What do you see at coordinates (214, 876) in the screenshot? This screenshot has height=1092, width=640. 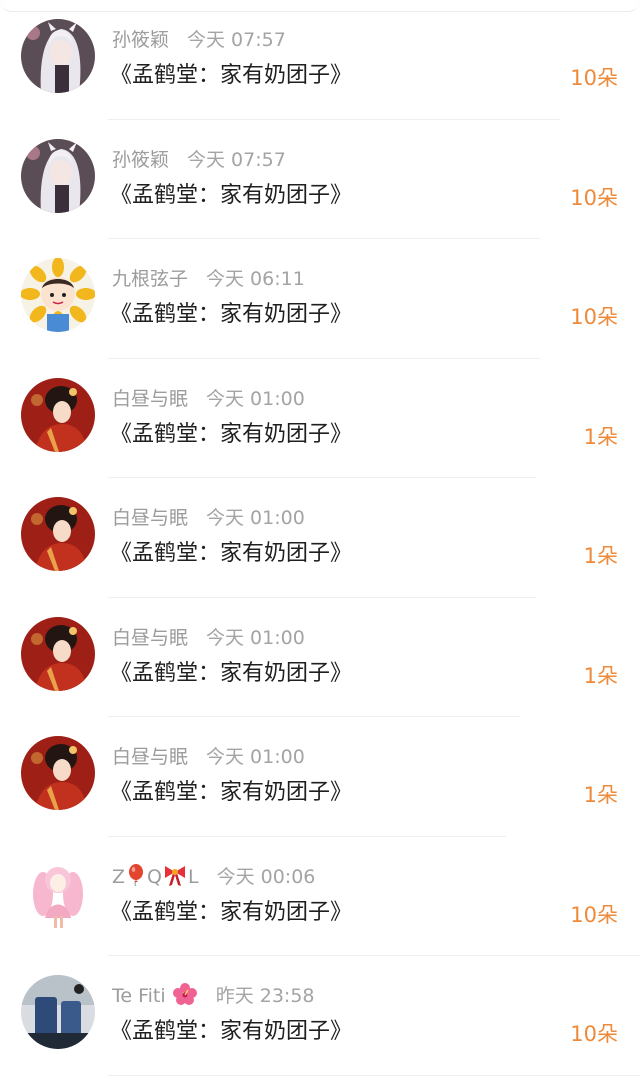 I see `sender-line: Z Q L 今天 00:06` at bounding box center [214, 876].